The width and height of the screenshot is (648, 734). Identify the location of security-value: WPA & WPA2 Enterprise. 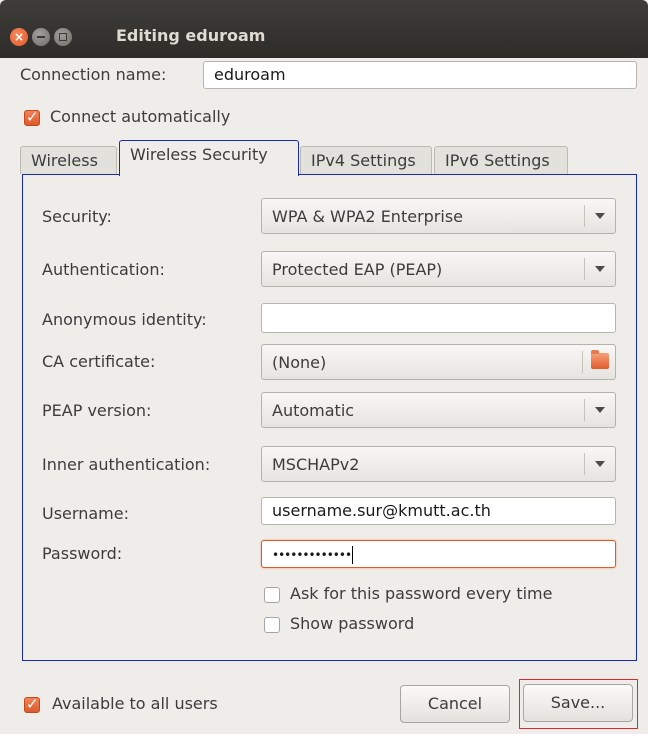
(367, 216).